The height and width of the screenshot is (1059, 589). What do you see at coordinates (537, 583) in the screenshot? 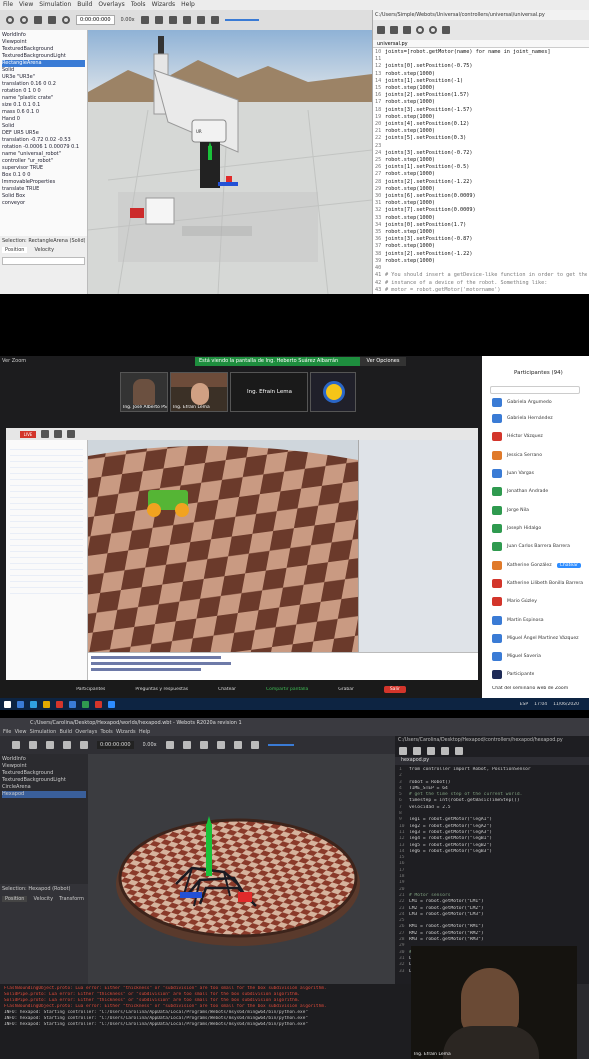
I see `participant-item: Katherine Lilibeth Bonilla Barrera` at bounding box center [537, 583].